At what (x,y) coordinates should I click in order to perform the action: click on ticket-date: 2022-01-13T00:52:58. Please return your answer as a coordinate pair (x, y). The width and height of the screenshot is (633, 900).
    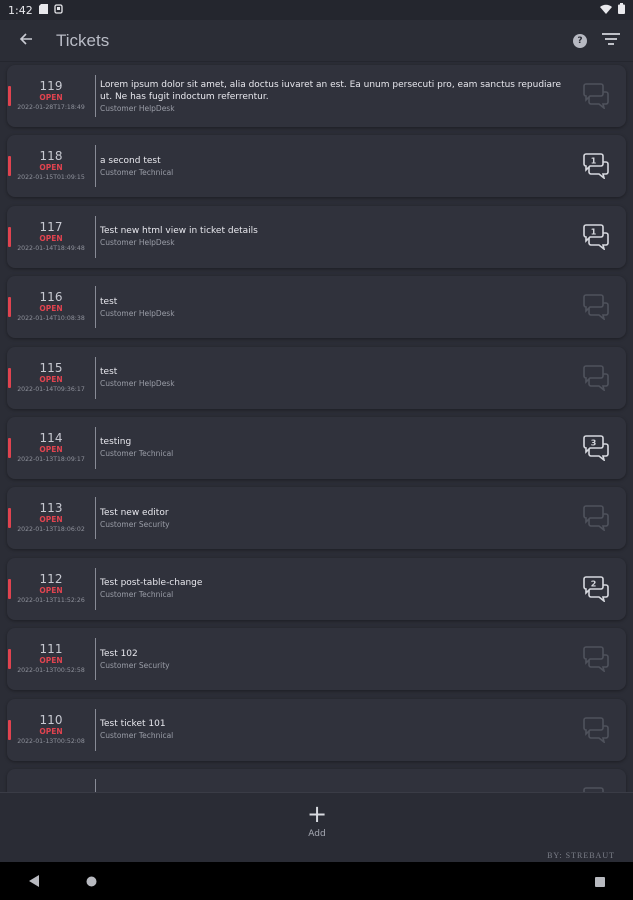
    Looking at the image, I should click on (51, 671).